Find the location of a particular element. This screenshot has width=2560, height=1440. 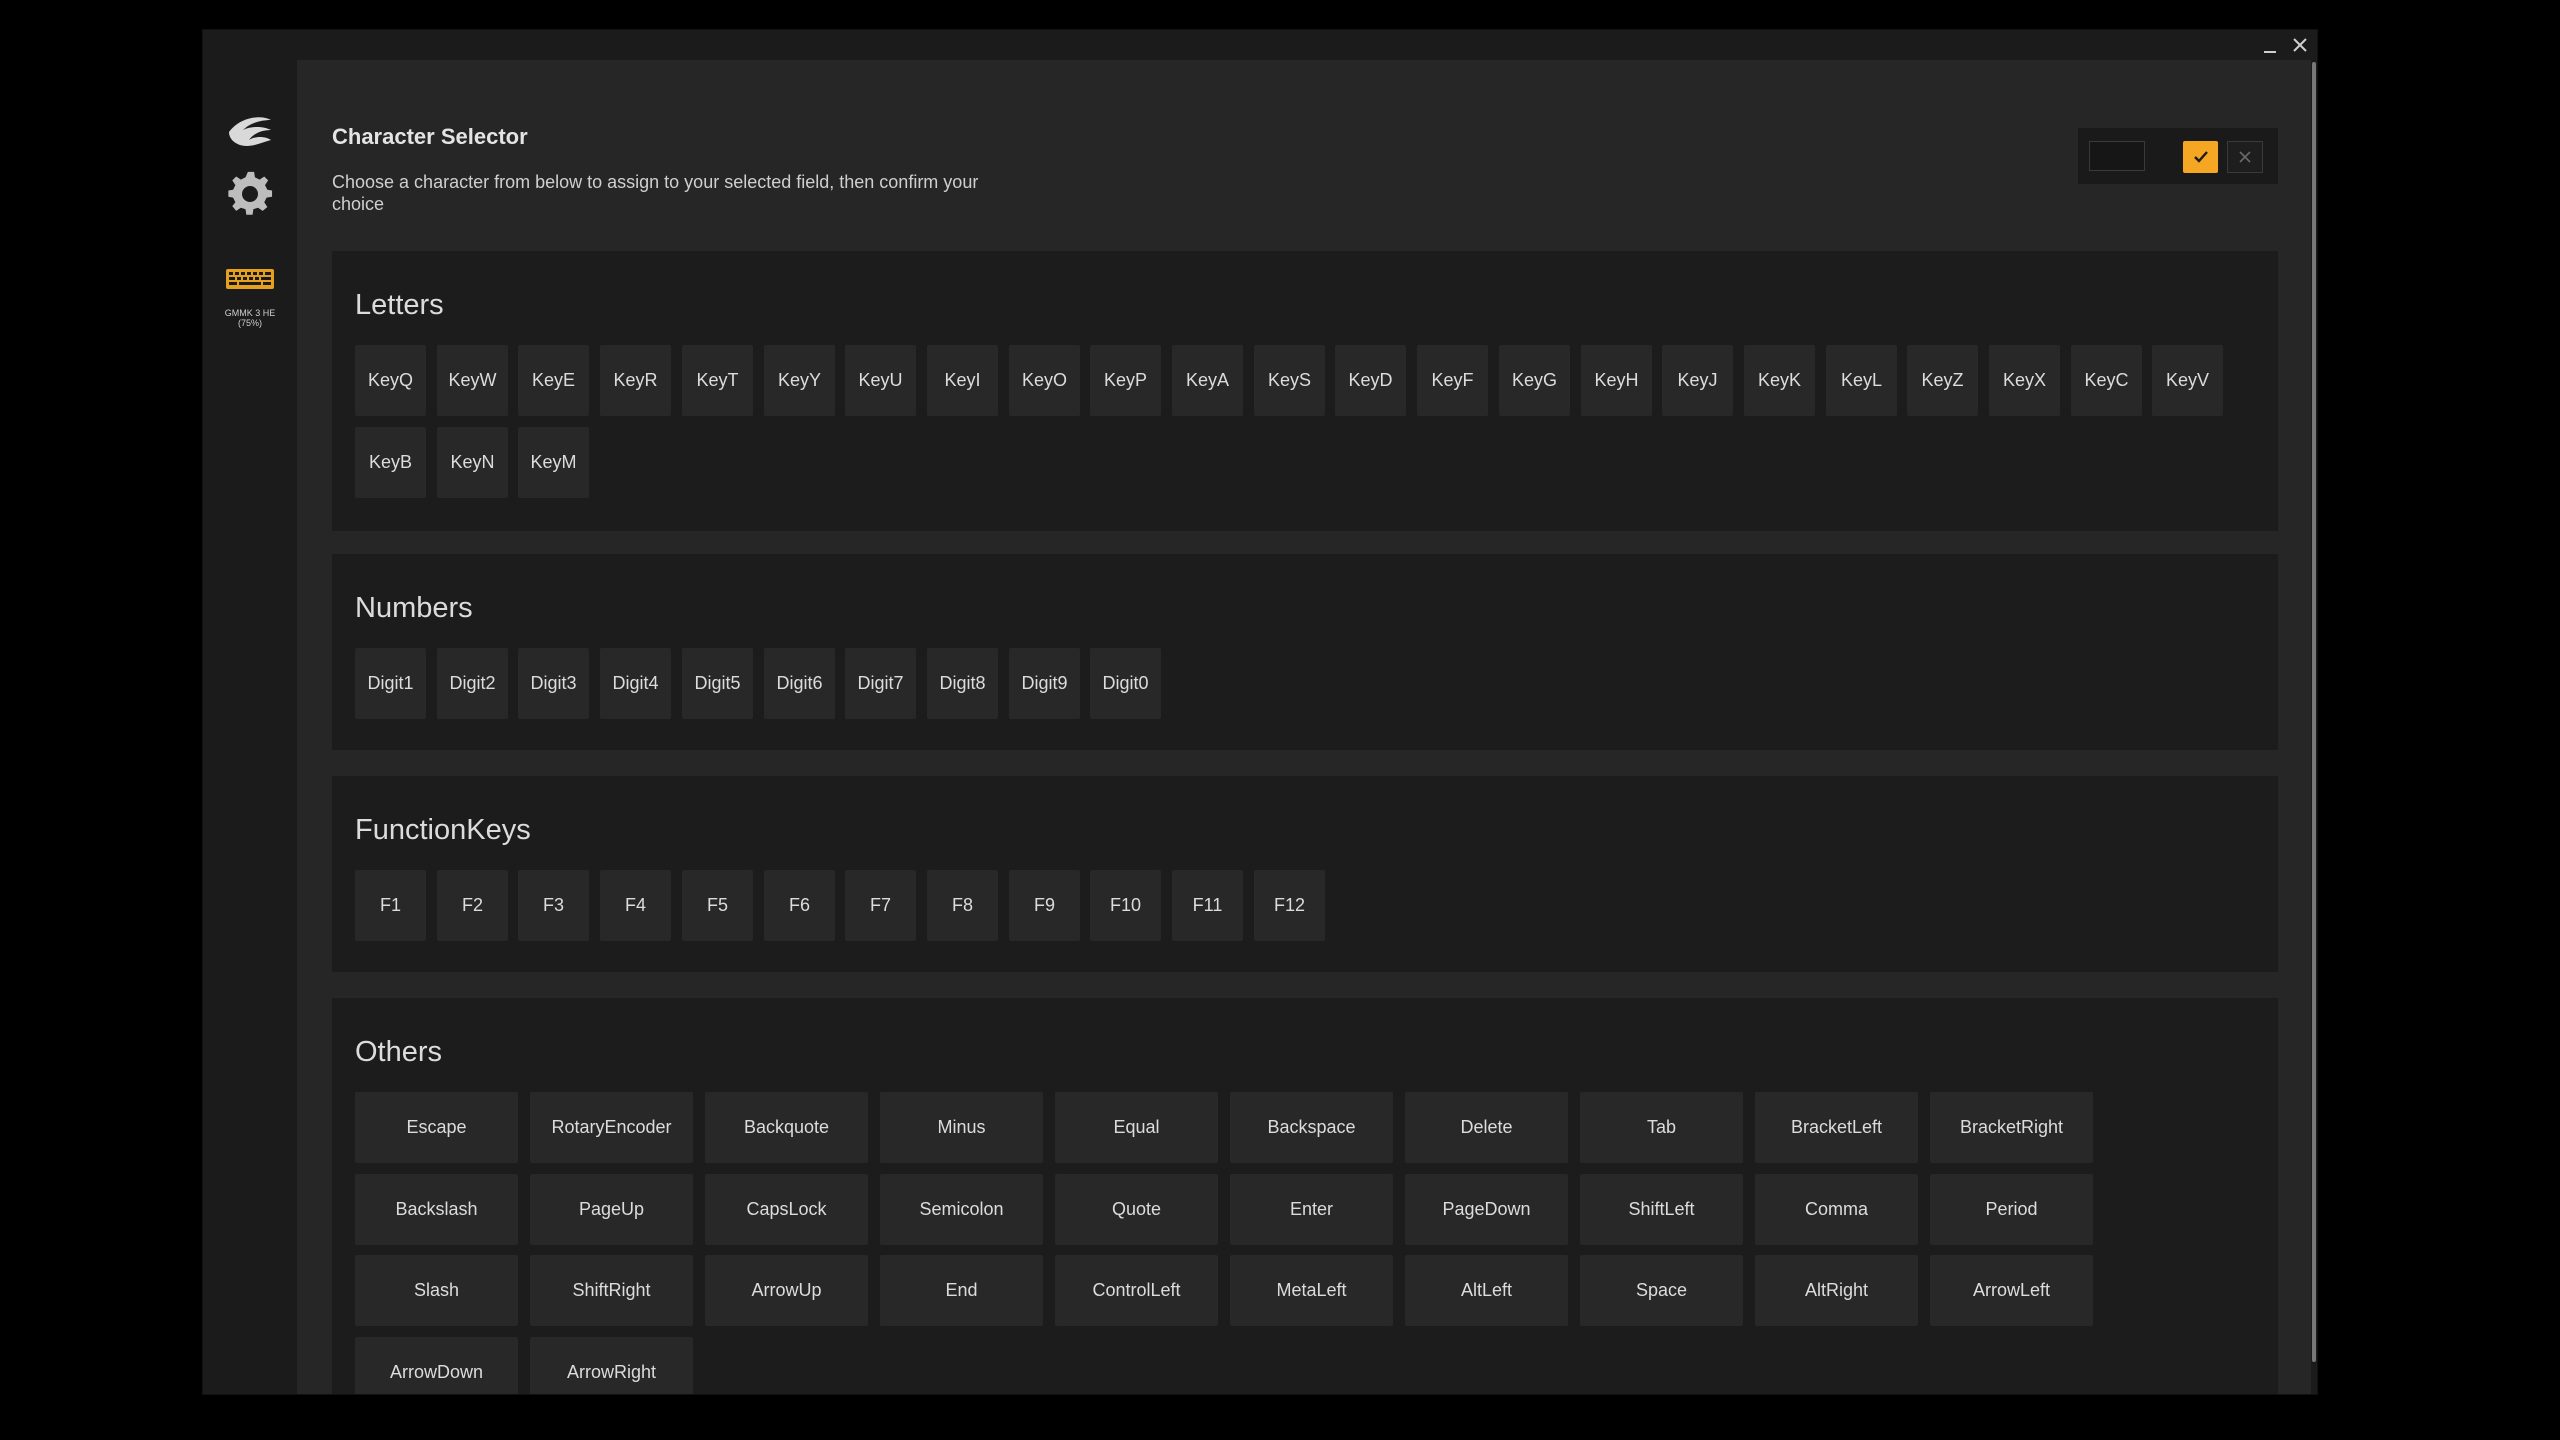

key-button-digit6: Digit6 is located at coordinates (799, 683).